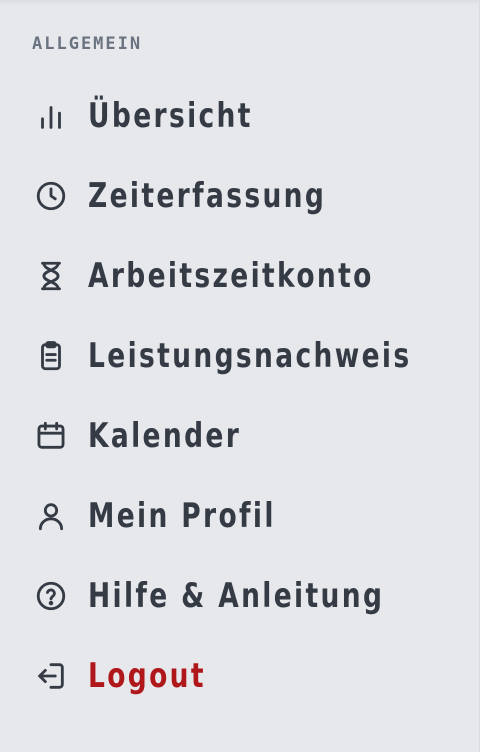 The image size is (480, 752). What do you see at coordinates (51, 676) in the screenshot?
I see `logout-icon` at bounding box center [51, 676].